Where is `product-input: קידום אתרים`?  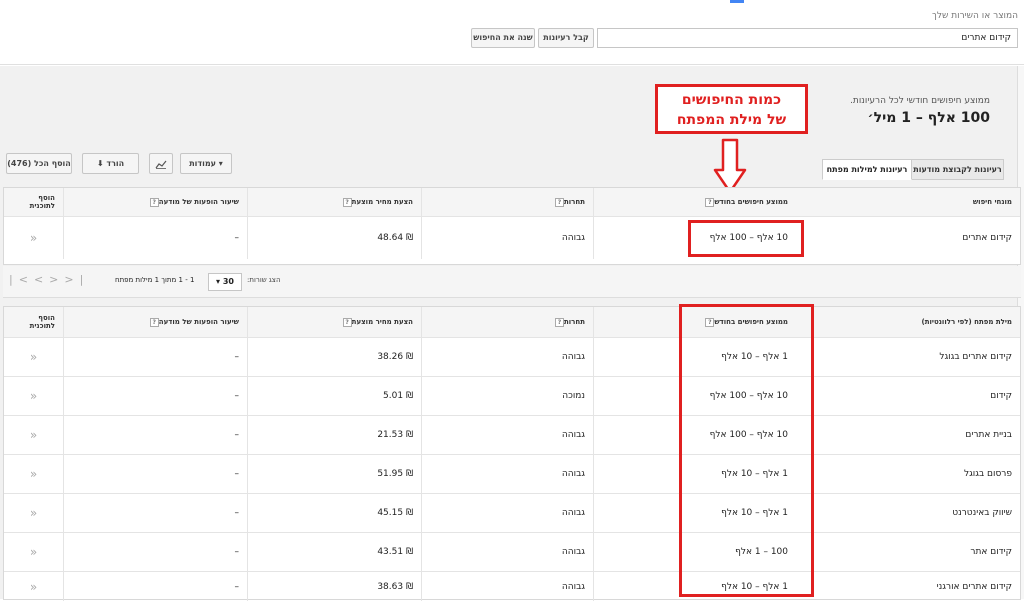
product-input: קידום אתרים is located at coordinates (807, 38).